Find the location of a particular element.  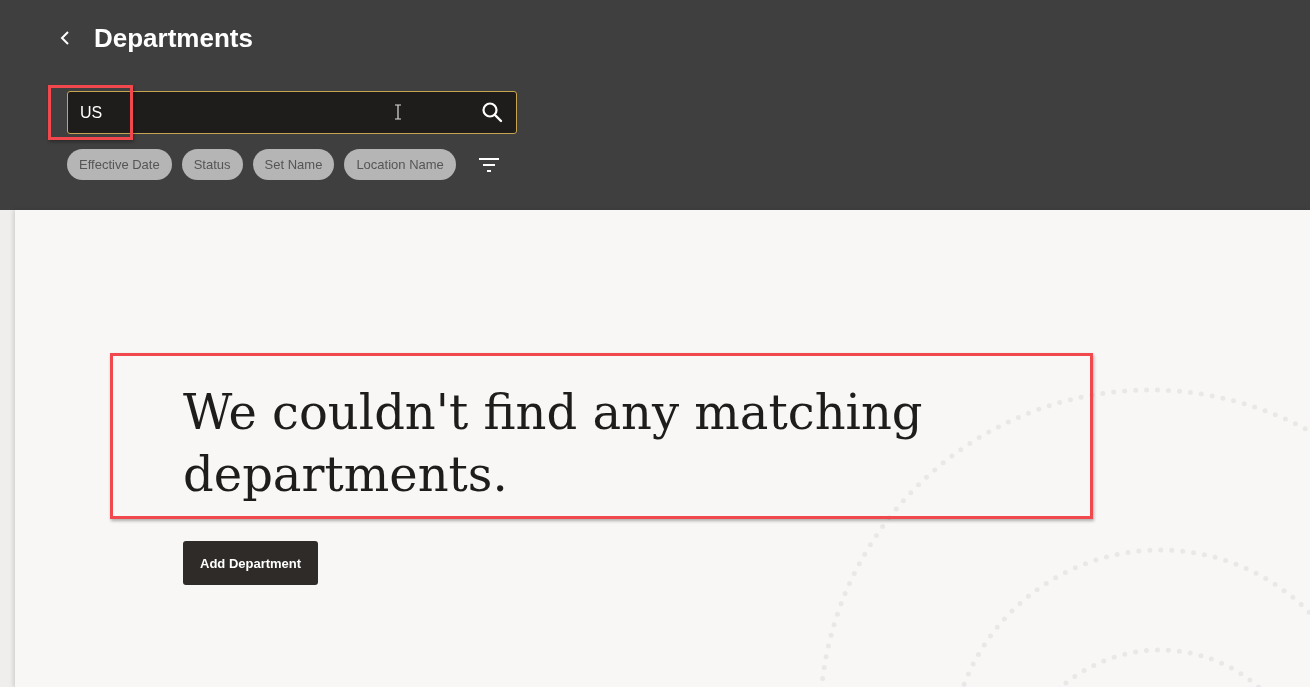

chevron-left-icon is located at coordinates (65, 38).